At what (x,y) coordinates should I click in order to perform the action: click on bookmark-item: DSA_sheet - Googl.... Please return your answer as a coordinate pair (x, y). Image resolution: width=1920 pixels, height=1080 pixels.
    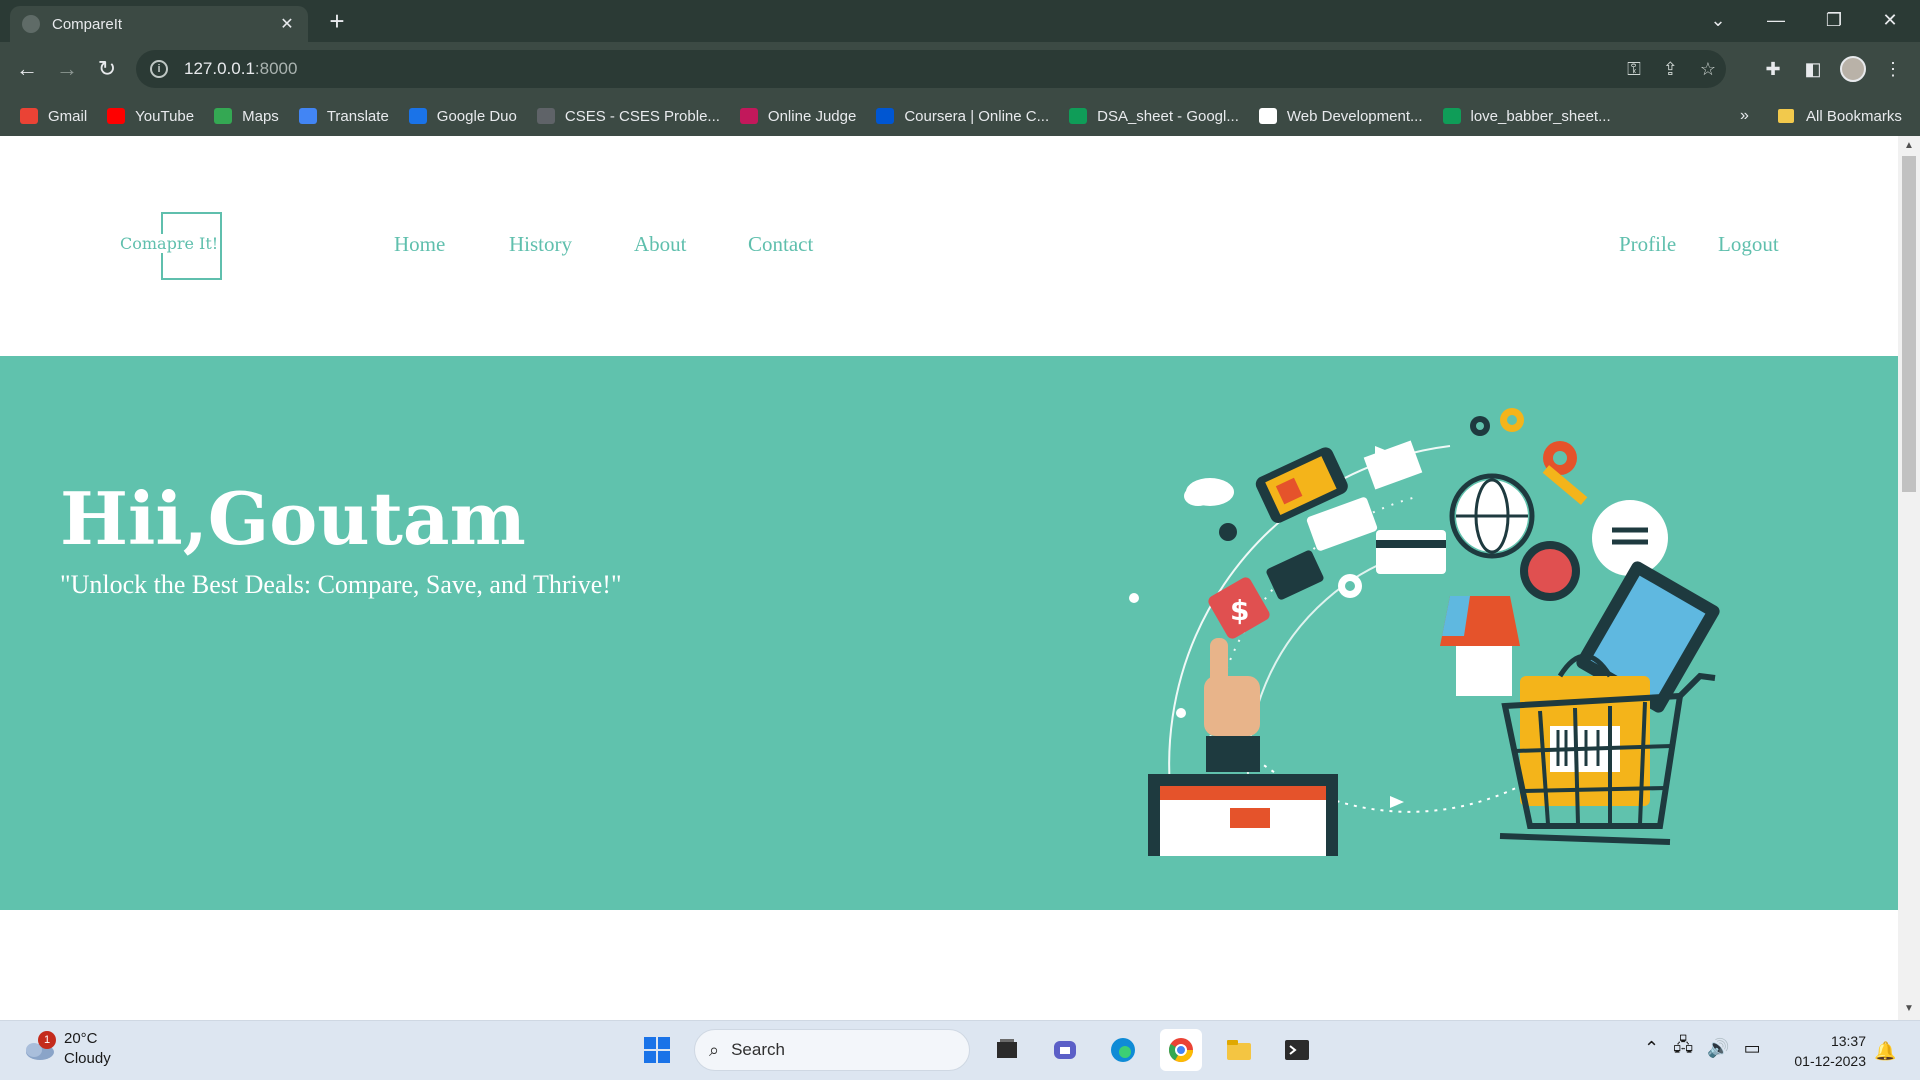
    Looking at the image, I should click on (1154, 116).